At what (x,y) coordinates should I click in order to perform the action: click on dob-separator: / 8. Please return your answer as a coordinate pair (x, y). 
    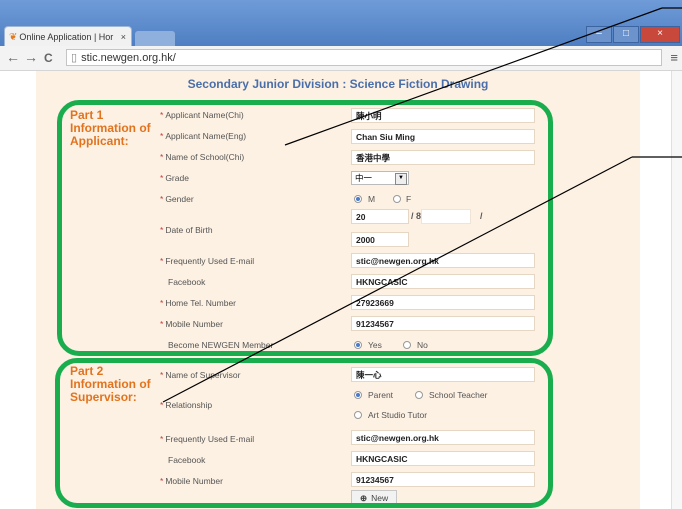
    Looking at the image, I should click on (416, 216).